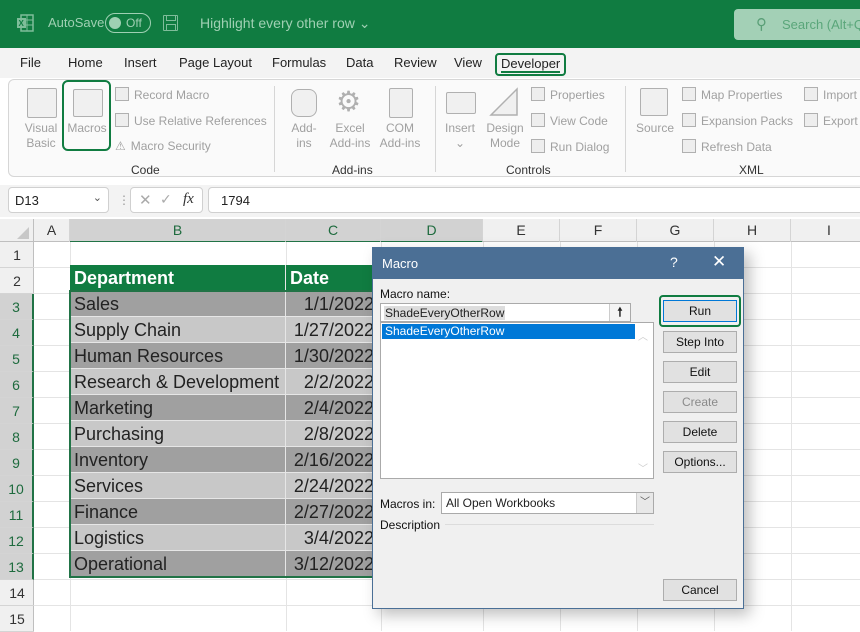 The height and width of the screenshot is (632, 860). What do you see at coordinates (188, 199) in the screenshot?
I see `insert-function-icon: fx` at bounding box center [188, 199].